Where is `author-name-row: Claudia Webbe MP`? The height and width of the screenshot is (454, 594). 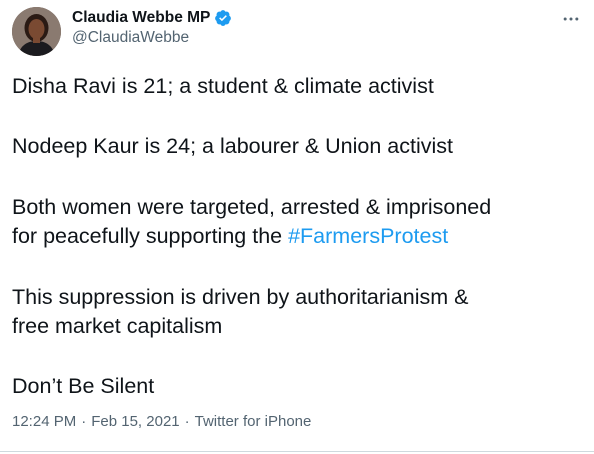
author-name-row: Claudia Webbe MP is located at coordinates (152, 18).